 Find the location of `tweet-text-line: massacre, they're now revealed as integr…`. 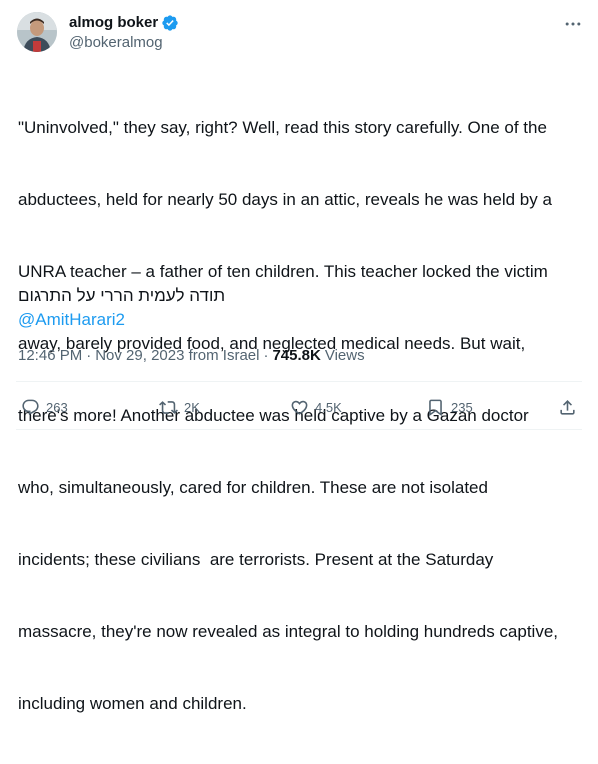

tweet-text-line: massacre, they're now revealed as integr… is located at coordinates (288, 631).